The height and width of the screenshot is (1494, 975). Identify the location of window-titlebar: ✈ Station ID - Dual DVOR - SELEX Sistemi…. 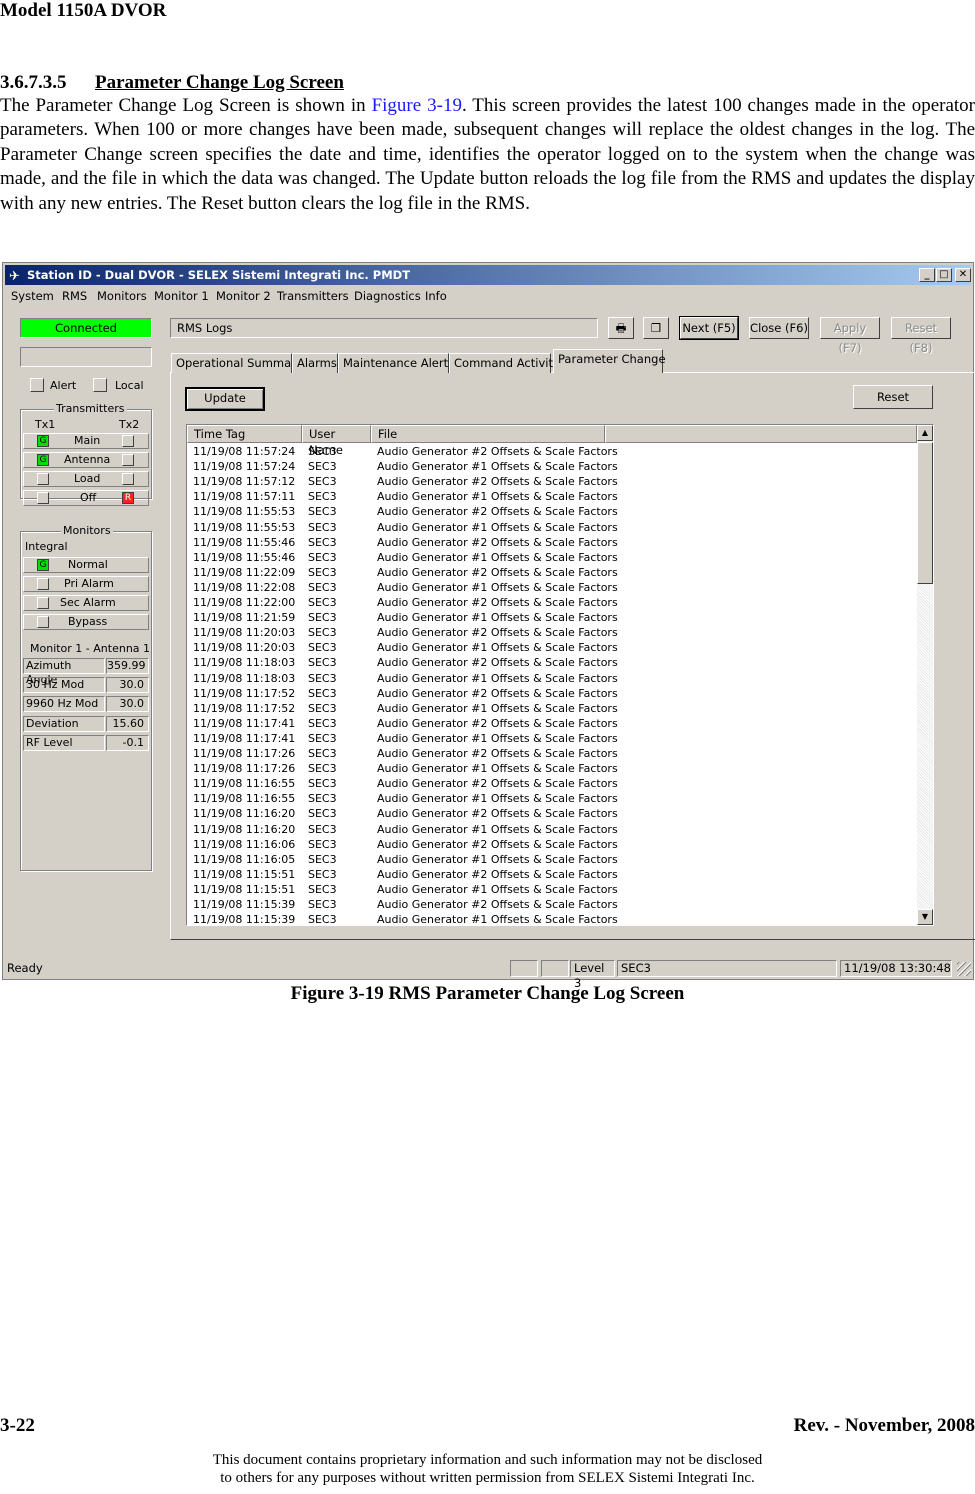
(488, 275).